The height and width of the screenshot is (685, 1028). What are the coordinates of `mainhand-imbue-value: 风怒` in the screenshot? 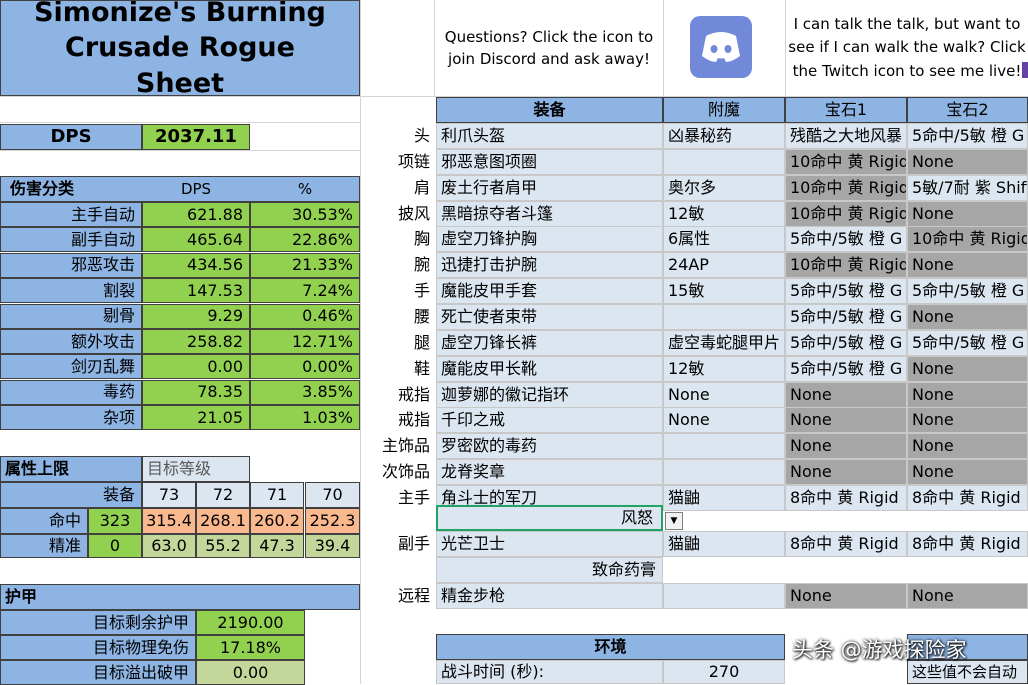 It's located at (636, 517).